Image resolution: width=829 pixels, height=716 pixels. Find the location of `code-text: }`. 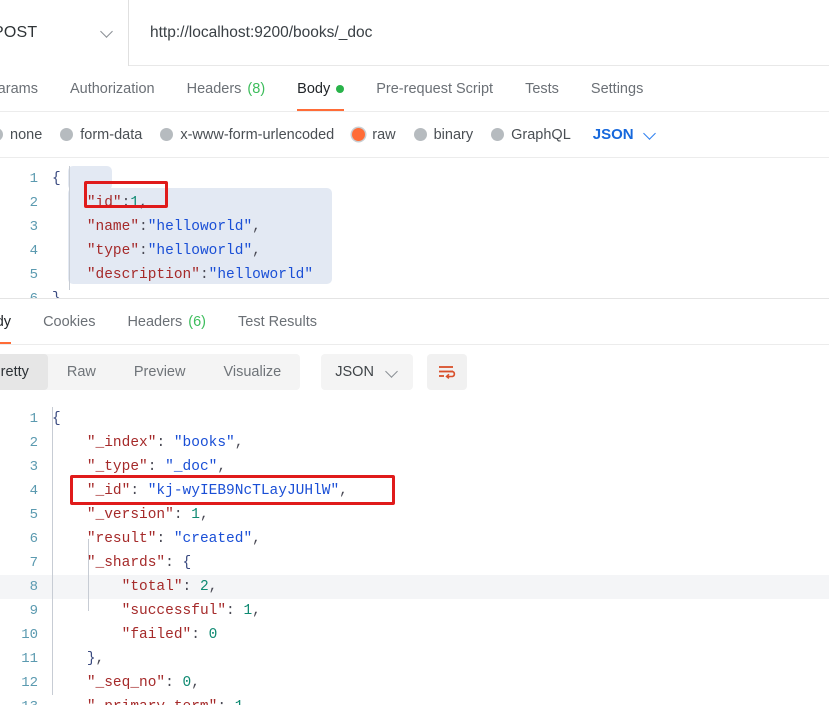

code-text: } is located at coordinates (56, 292).